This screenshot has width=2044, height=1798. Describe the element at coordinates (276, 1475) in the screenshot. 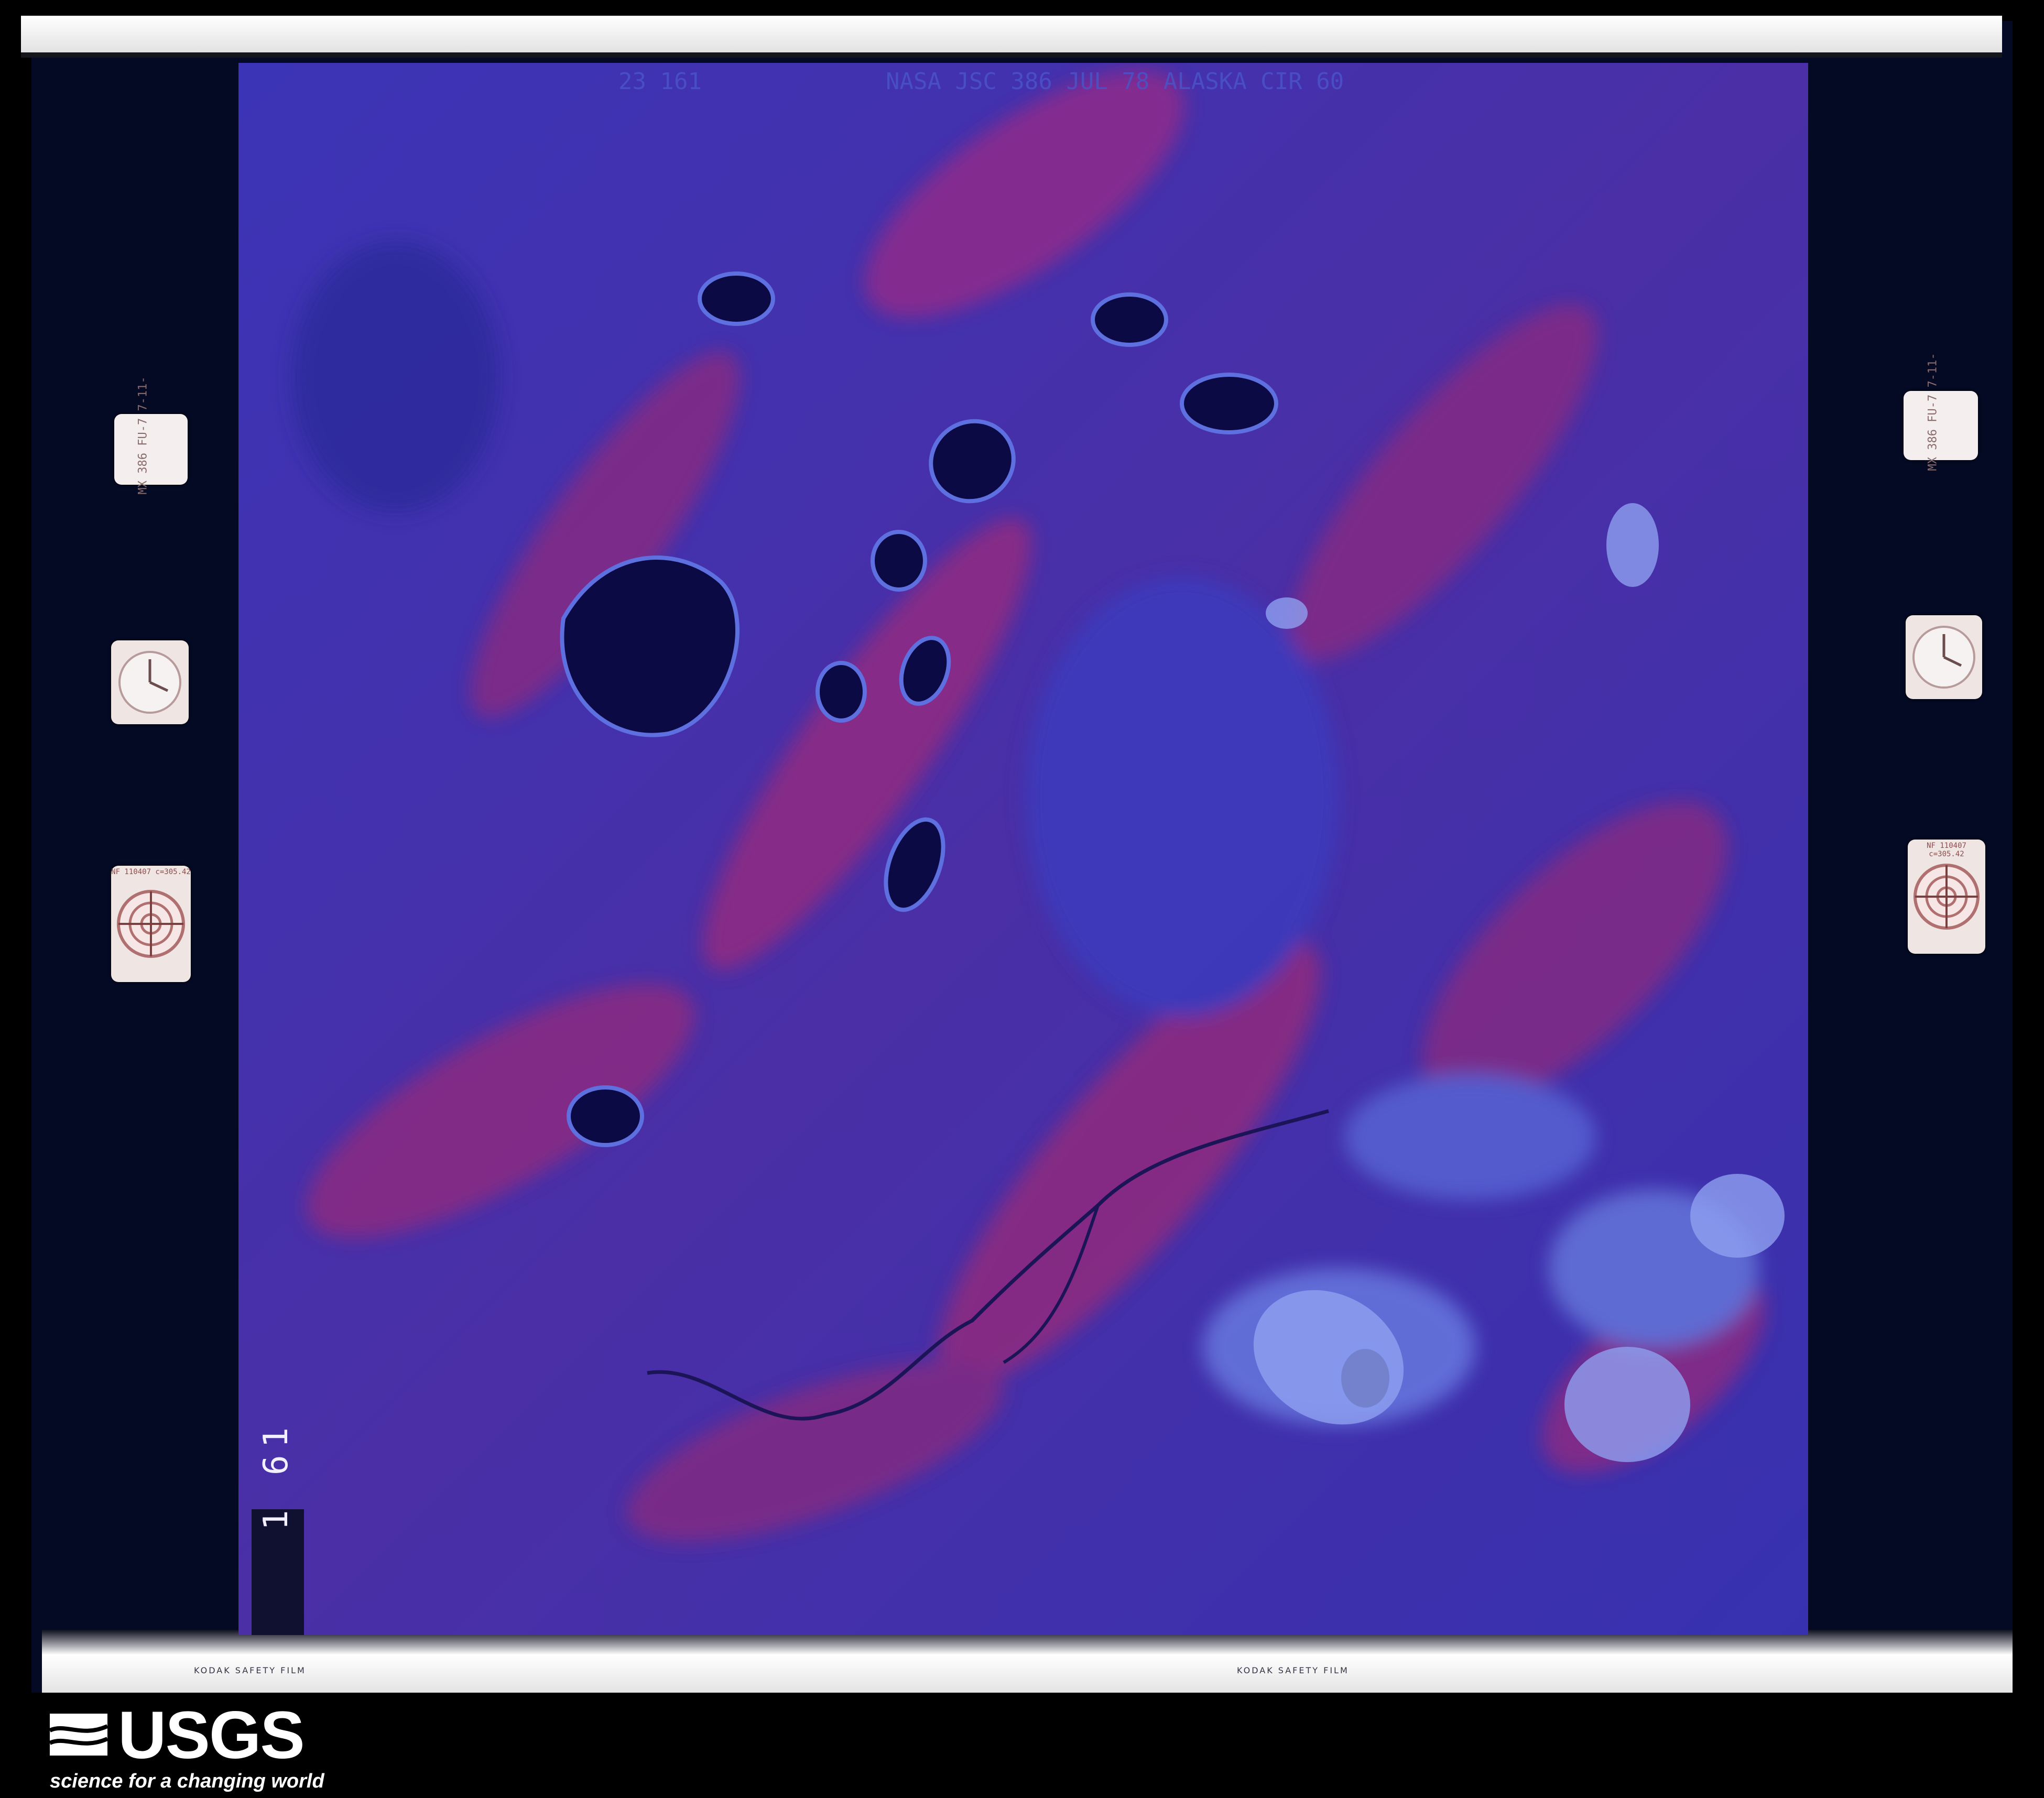

I see `frame-number: 1 61` at that location.